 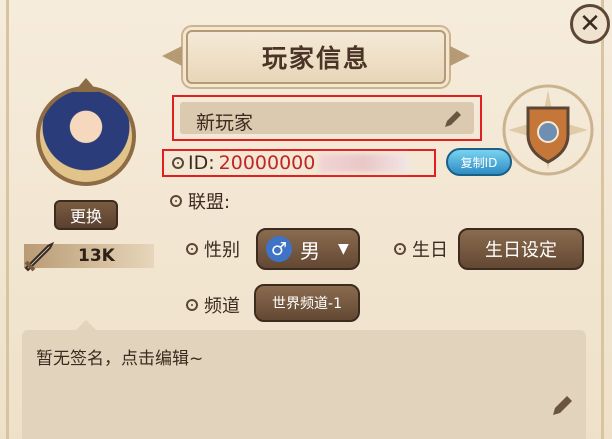 What do you see at coordinates (343, 249) in the screenshot?
I see `chevron-down-icon: ▼` at bounding box center [343, 249].